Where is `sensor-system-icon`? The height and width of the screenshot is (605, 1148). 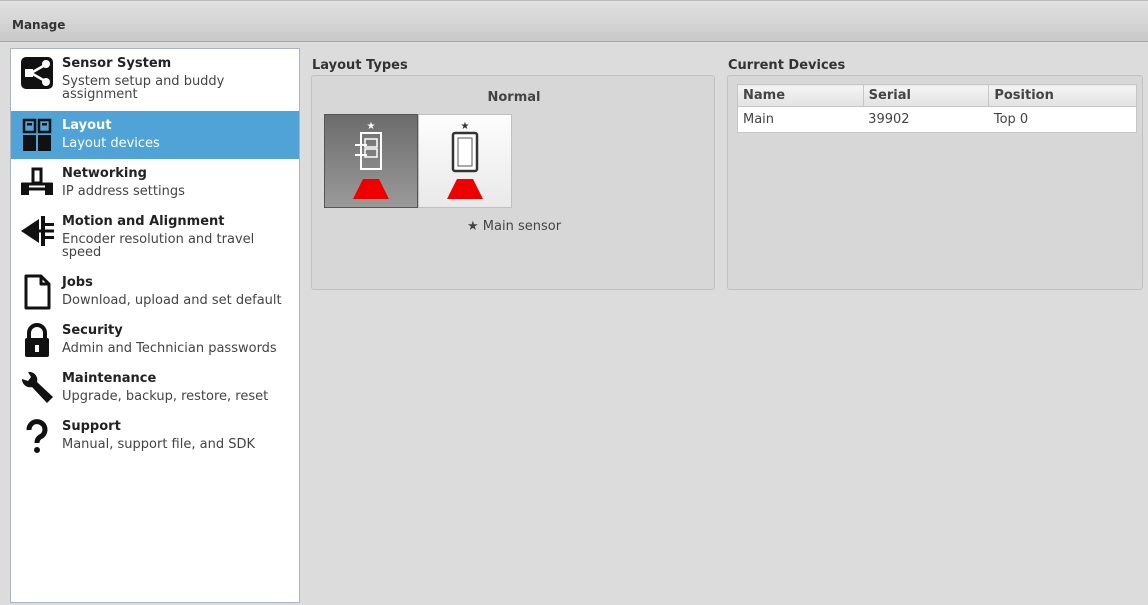
sensor-system-icon is located at coordinates (37, 73).